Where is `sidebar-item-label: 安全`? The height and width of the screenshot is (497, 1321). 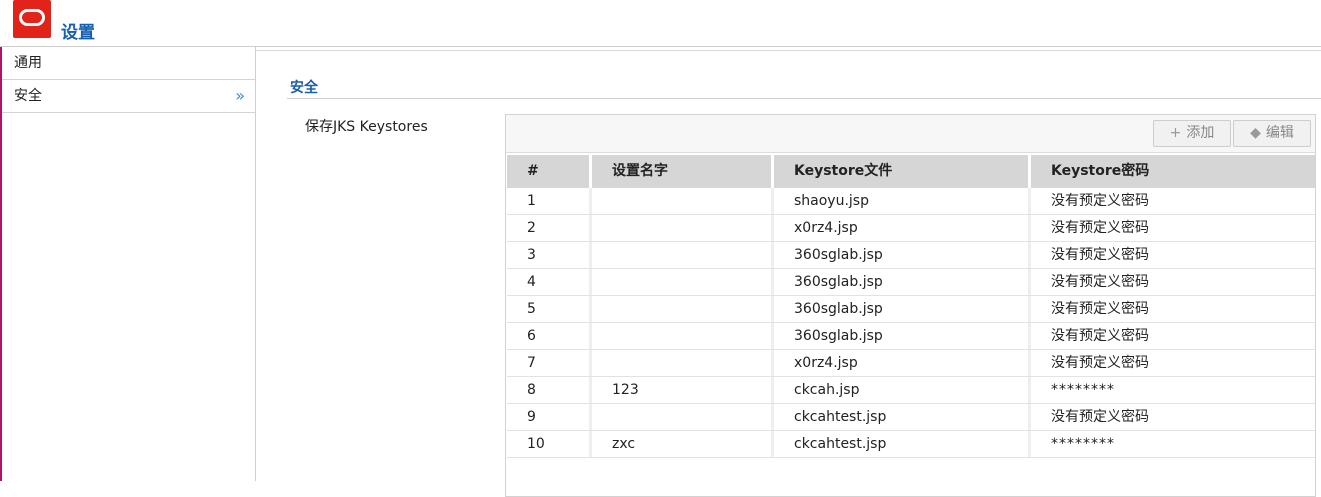
sidebar-item-label: 安全 is located at coordinates (28, 96).